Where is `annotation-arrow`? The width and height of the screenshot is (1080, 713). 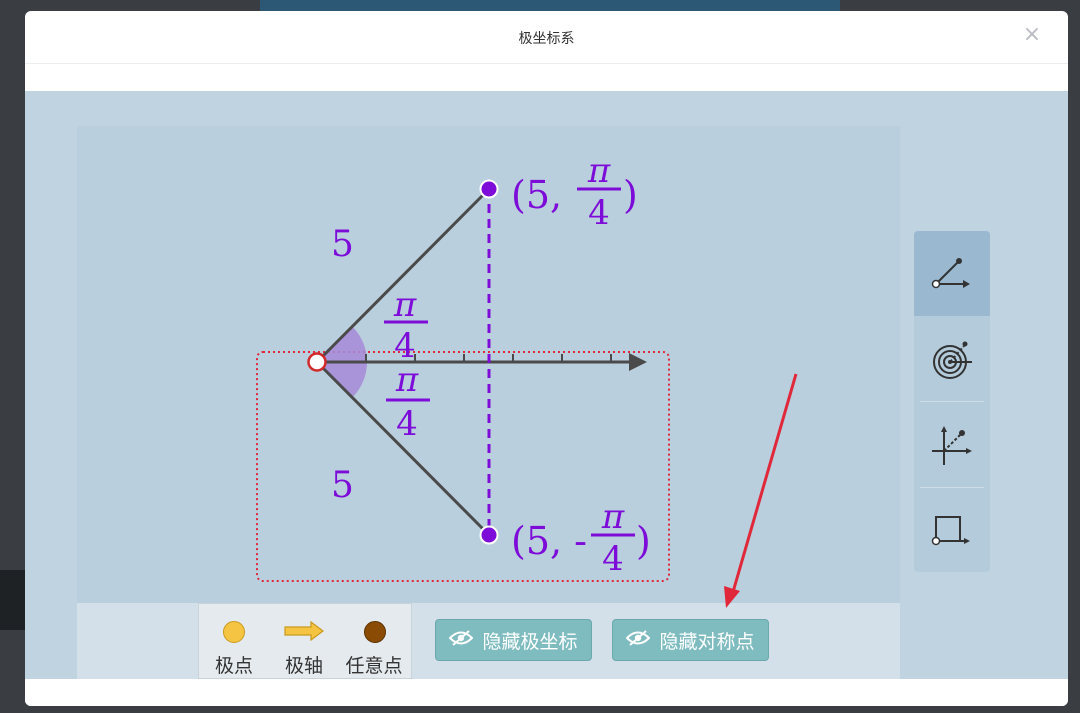 annotation-arrow is located at coordinates (761, 490).